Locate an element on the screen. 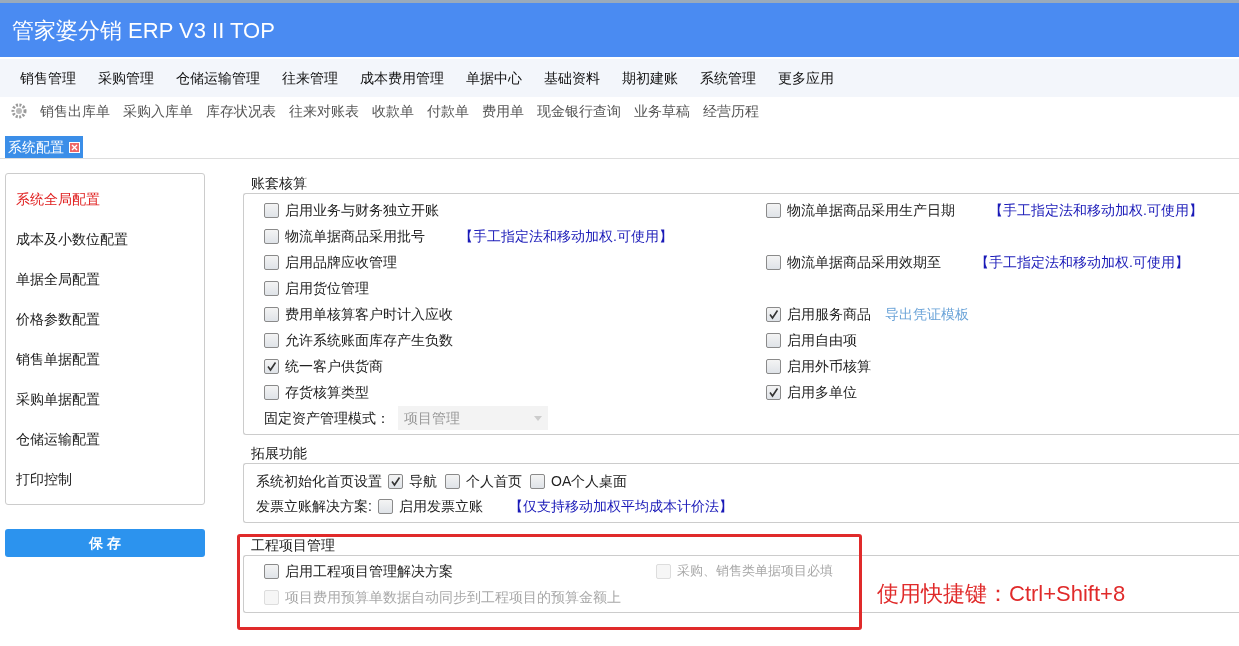 This screenshot has width=1239, height=646. sidebar-item: 销售单据配置 is located at coordinates (105, 359).